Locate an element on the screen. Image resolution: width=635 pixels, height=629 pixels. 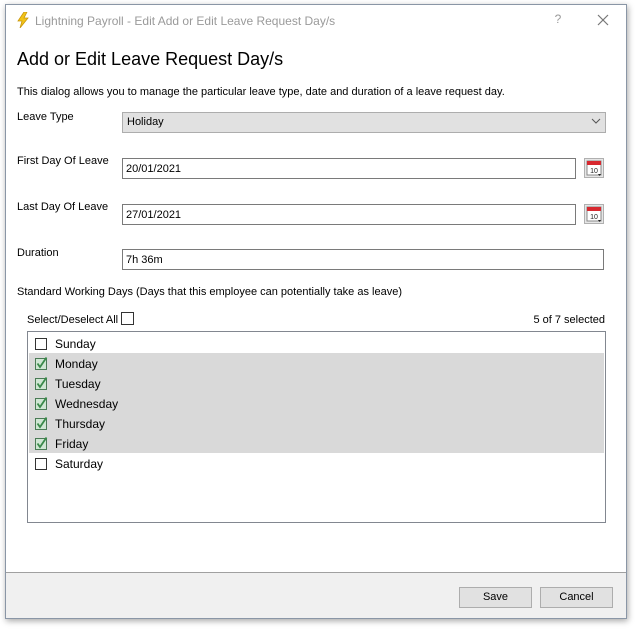
list-item: Tuesday is located at coordinates (316, 383).